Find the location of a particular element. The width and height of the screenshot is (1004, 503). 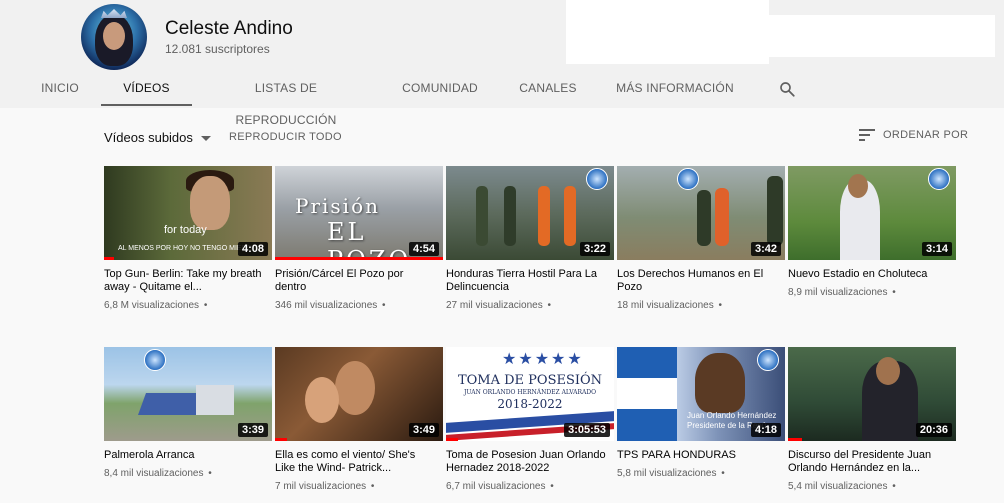

video-title: Nuevo Estadio en Choluteca is located at coordinates (868, 274).